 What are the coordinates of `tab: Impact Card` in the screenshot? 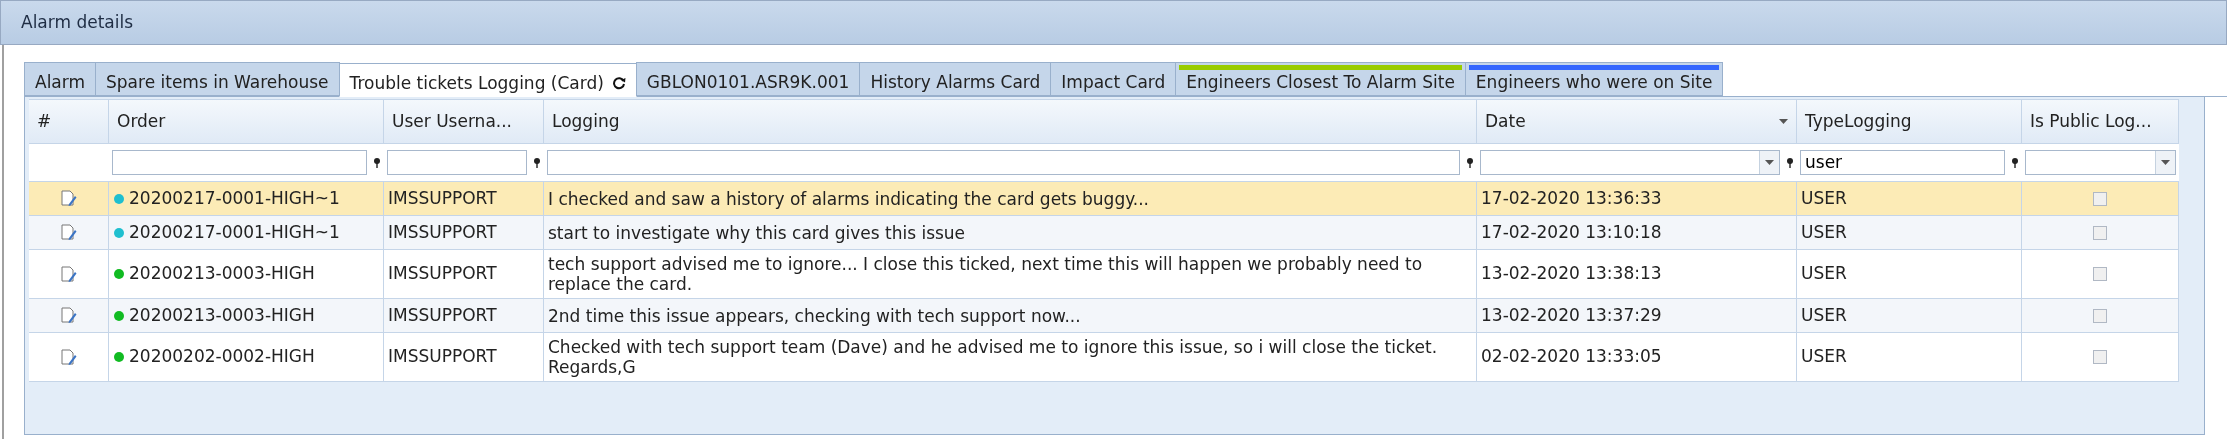 It's located at (1113, 79).